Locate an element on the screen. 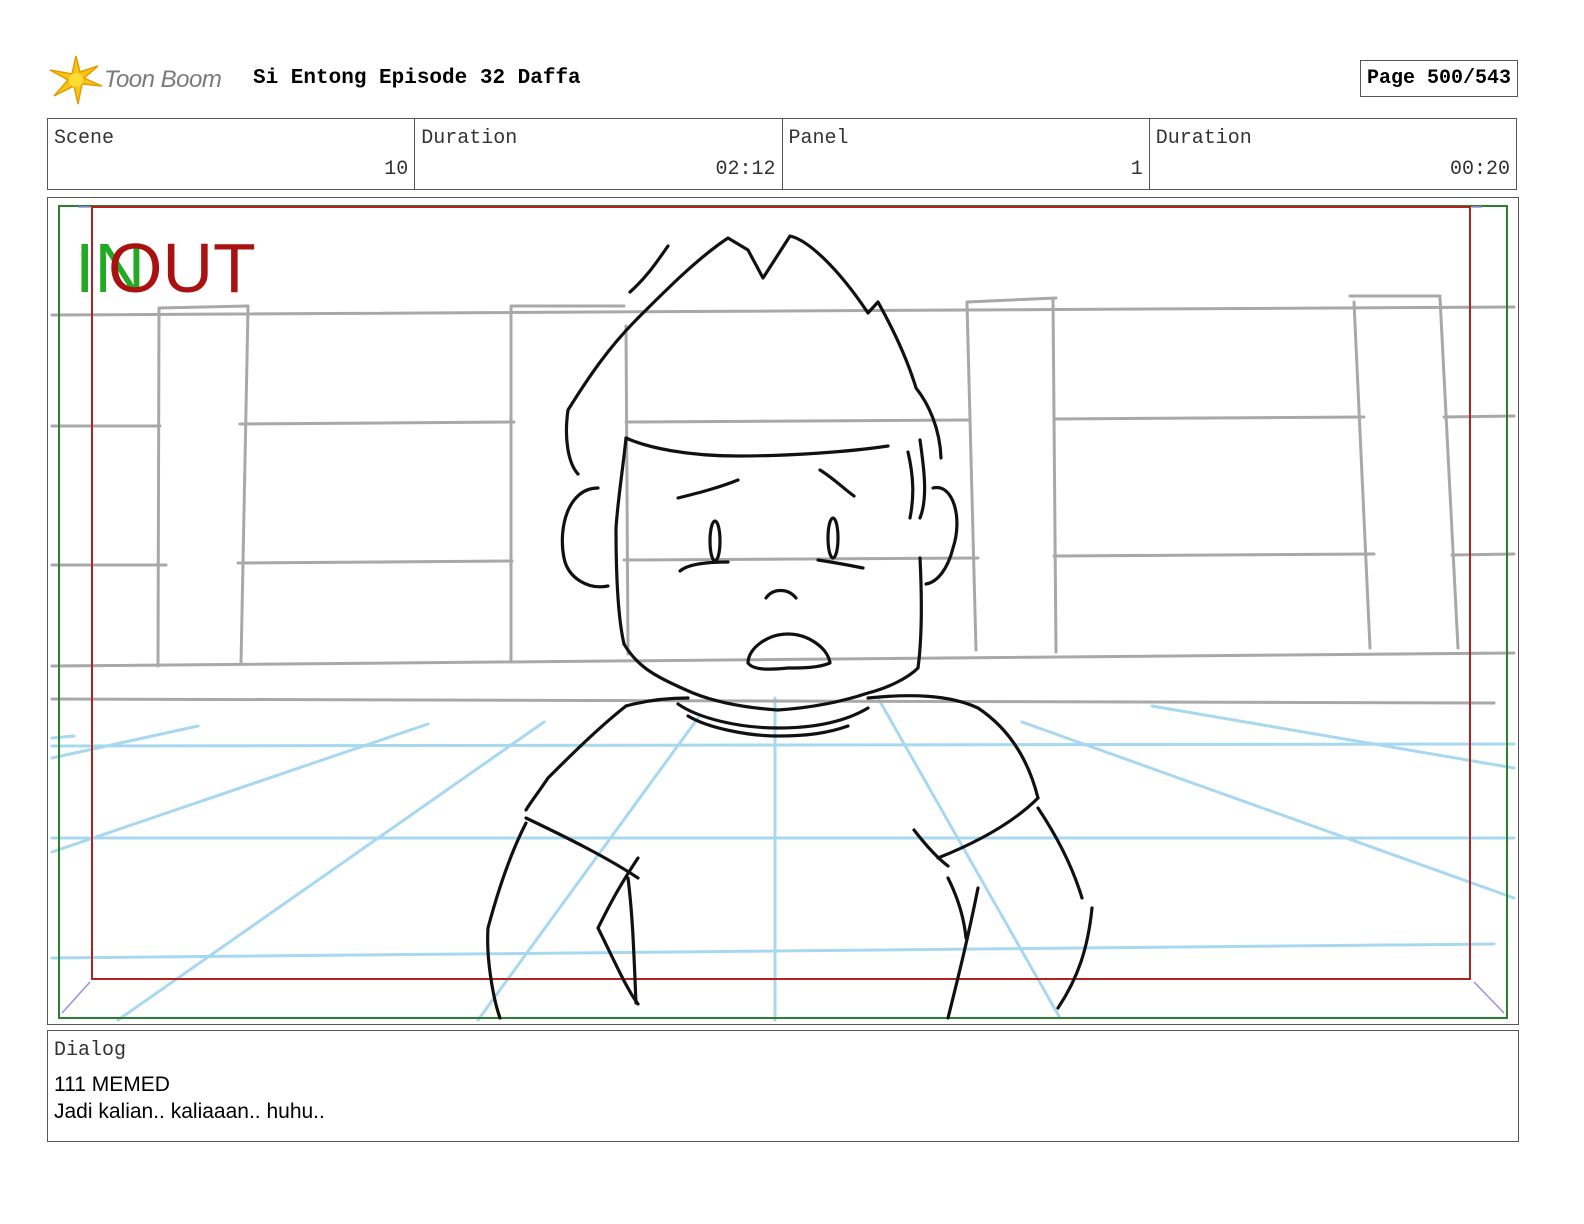 The image size is (1584, 1224). project-title: Si Entong Episode 32 Daffa is located at coordinates (417, 78).